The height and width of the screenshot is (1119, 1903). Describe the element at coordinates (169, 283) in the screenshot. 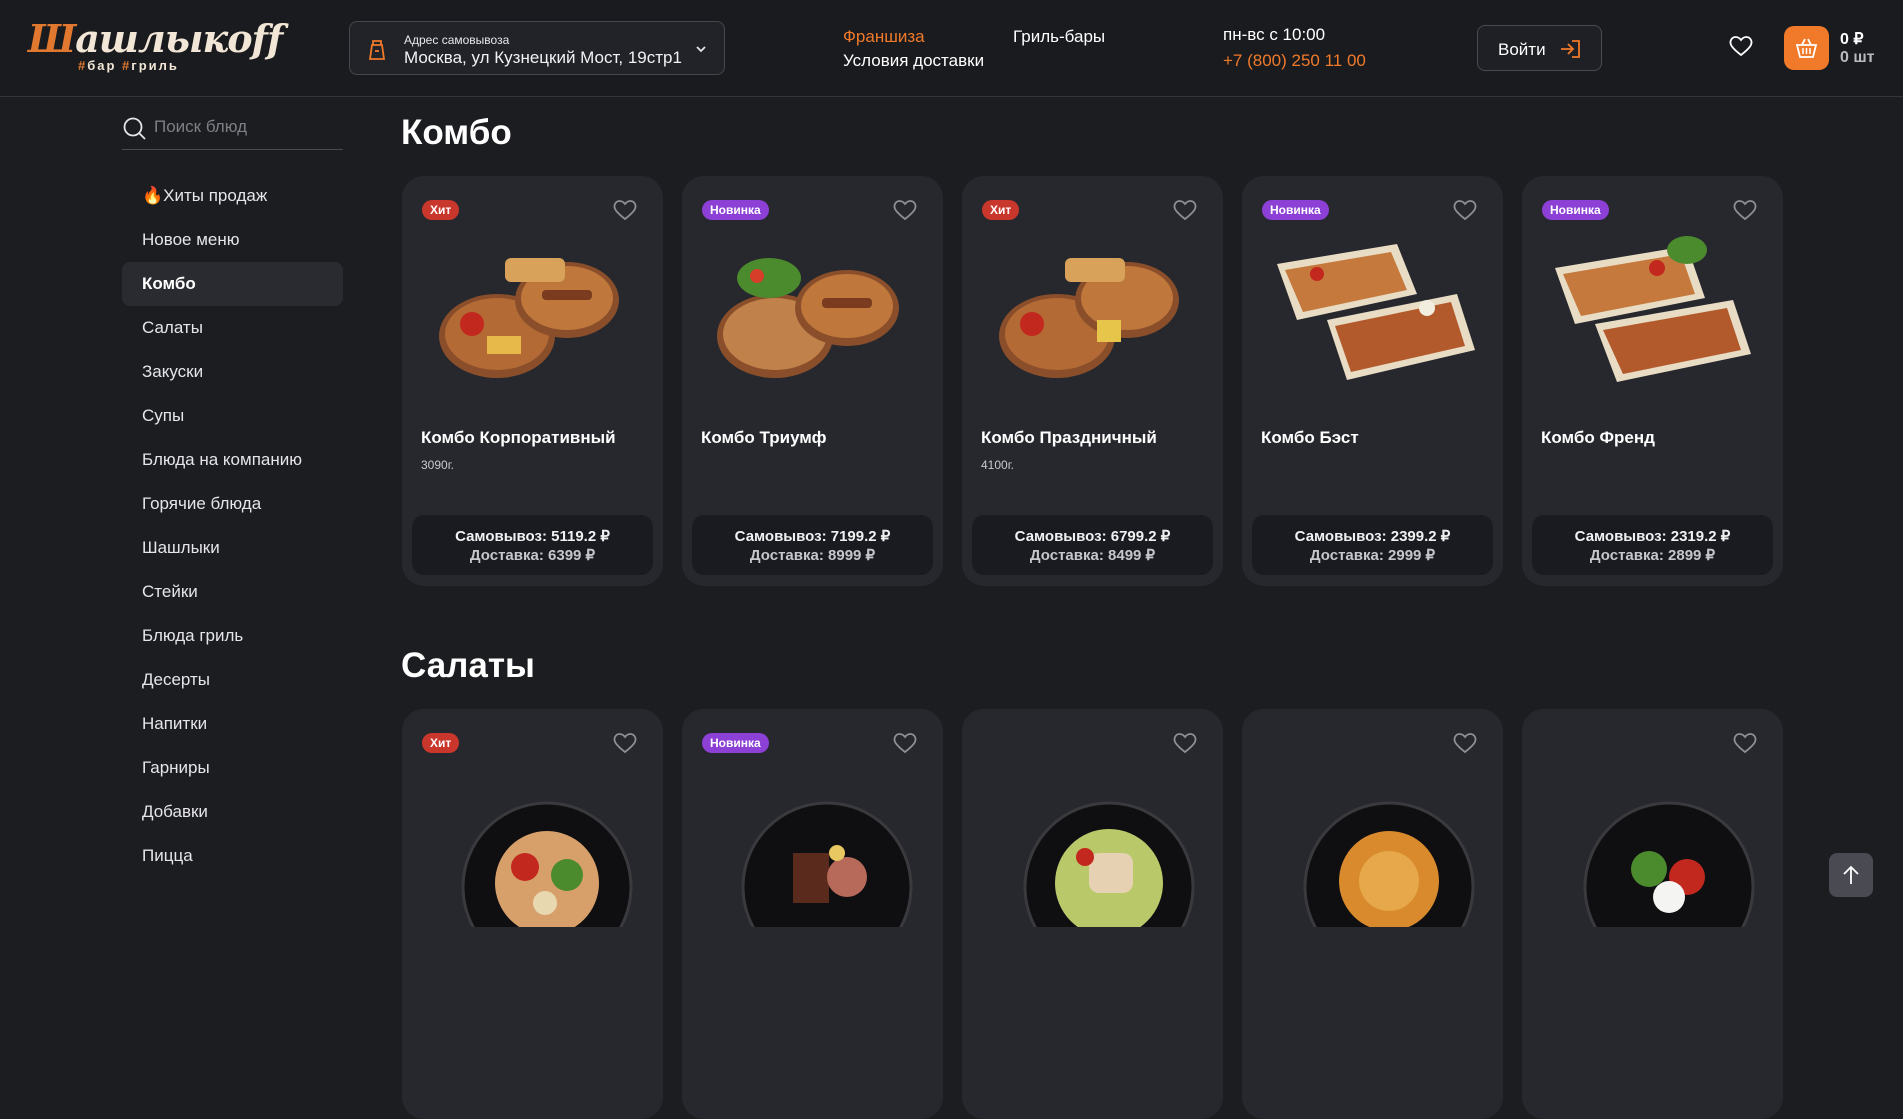

I see `category-label: Комбо` at that location.